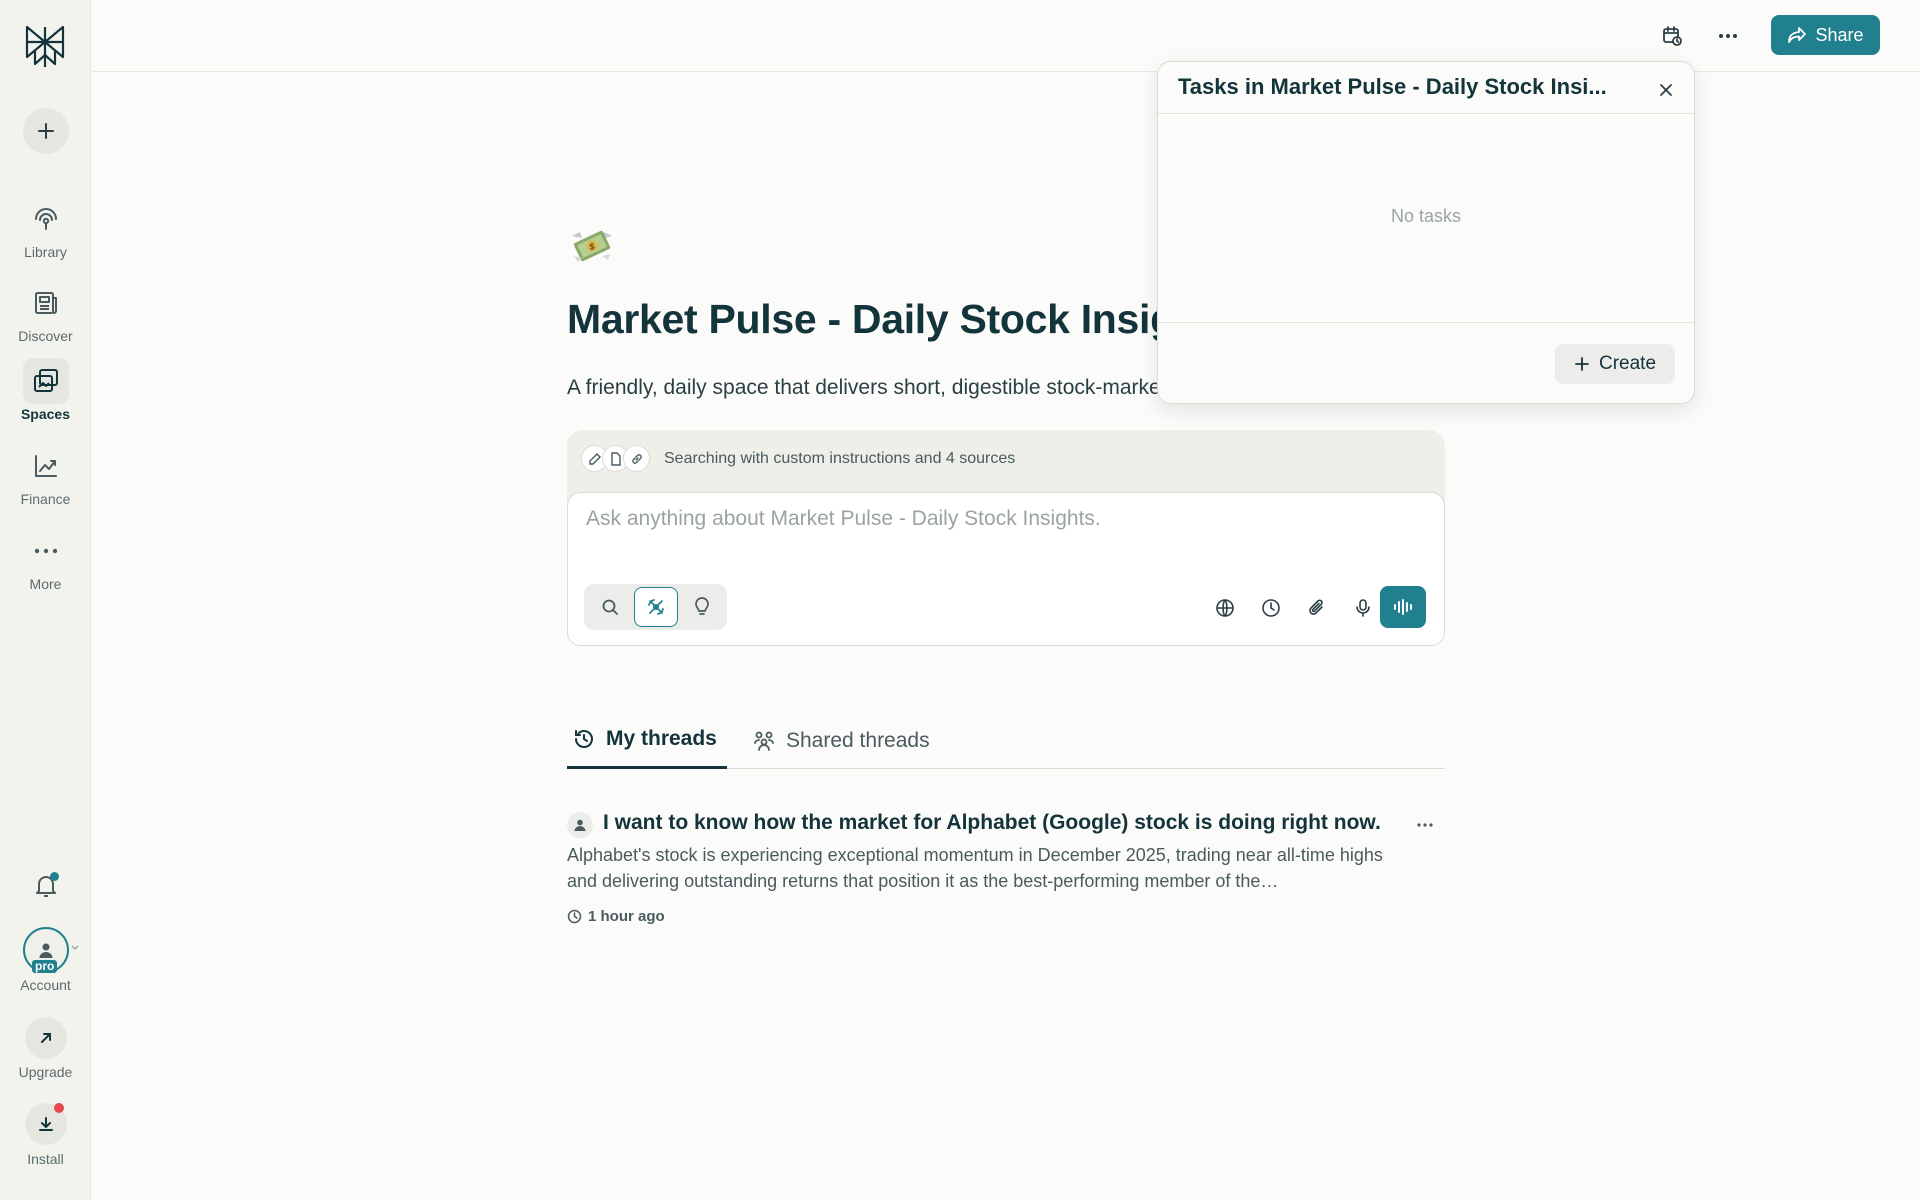  I want to click on tab-my-threads: My threads, so click(647, 740).